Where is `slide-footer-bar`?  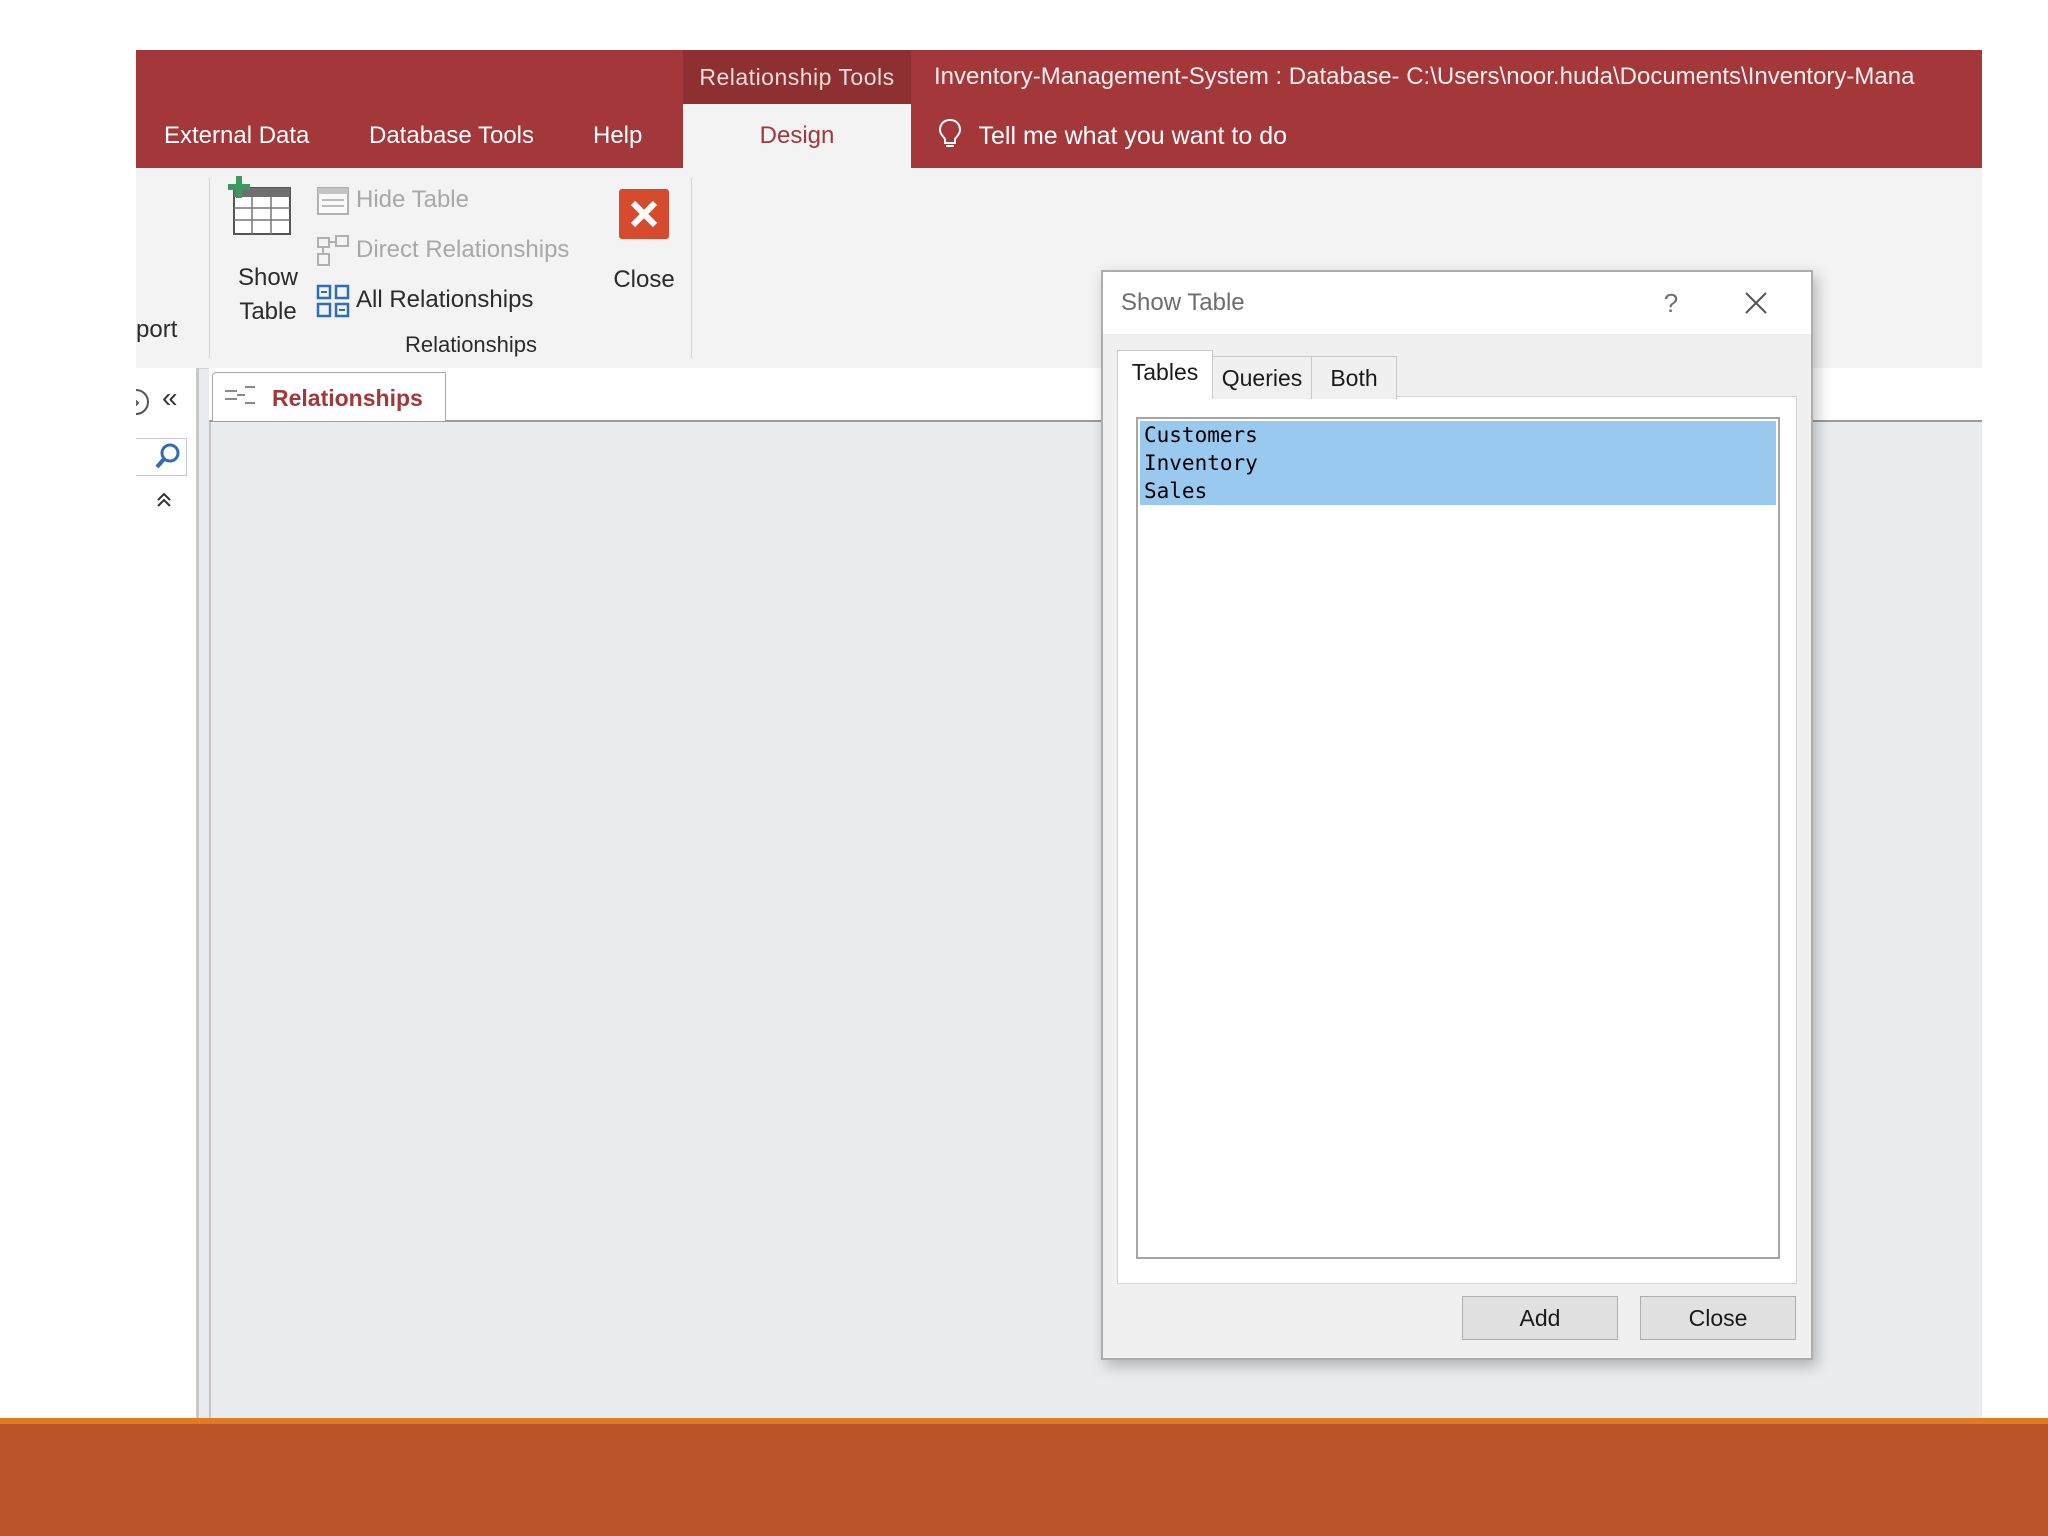
slide-footer-bar is located at coordinates (1024, 1480).